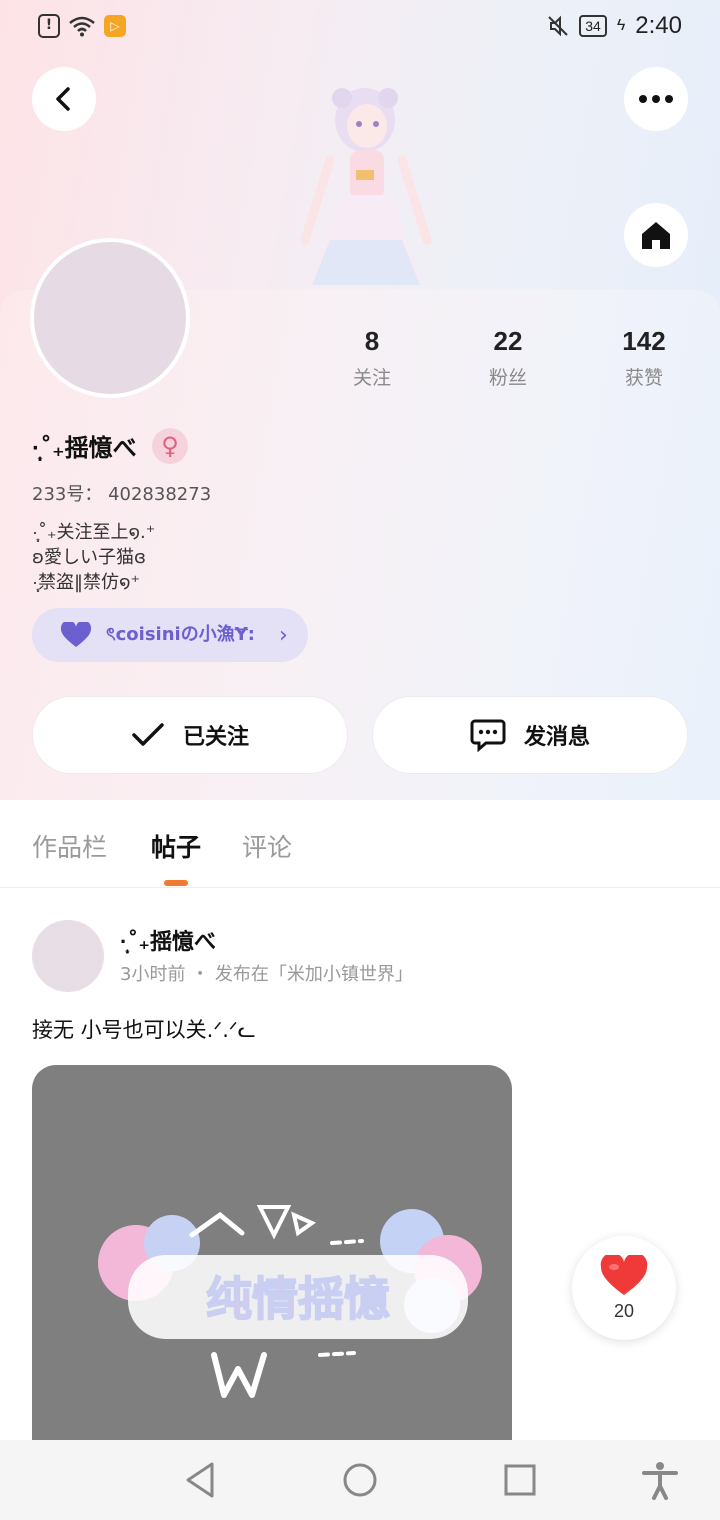 This screenshot has width=720, height=1520. What do you see at coordinates (89, 557) in the screenshot?
I see `bio-line: ʚ愛しい子猫ɞ` at bounding box center [89, 557].